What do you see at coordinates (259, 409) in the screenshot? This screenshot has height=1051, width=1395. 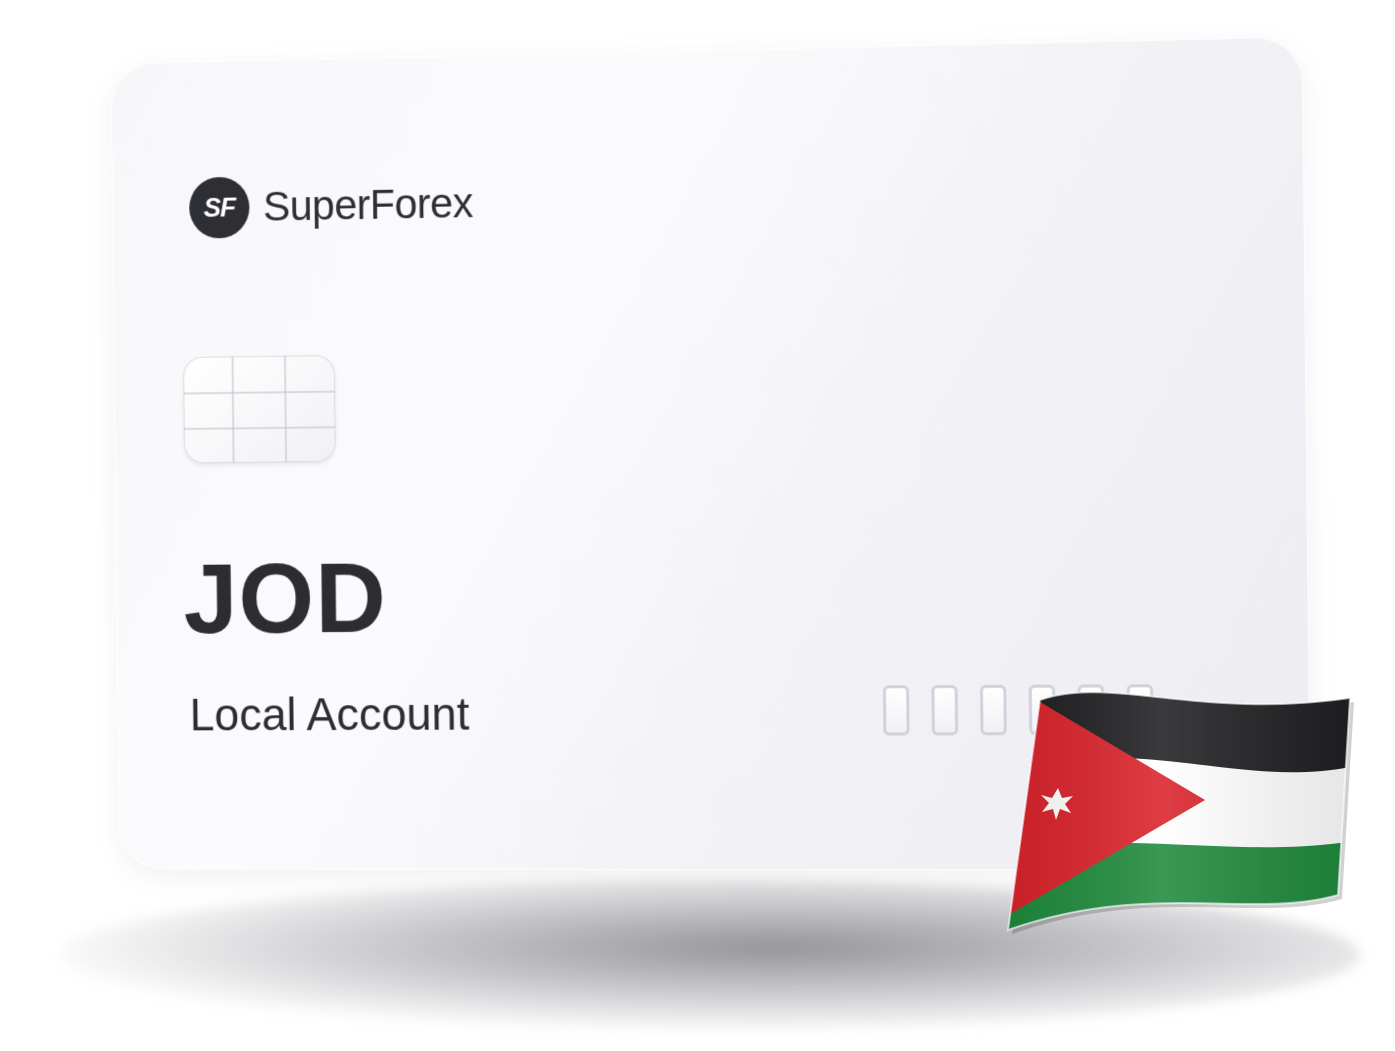 I see `chip-icon` at bounding box center [259, 409].